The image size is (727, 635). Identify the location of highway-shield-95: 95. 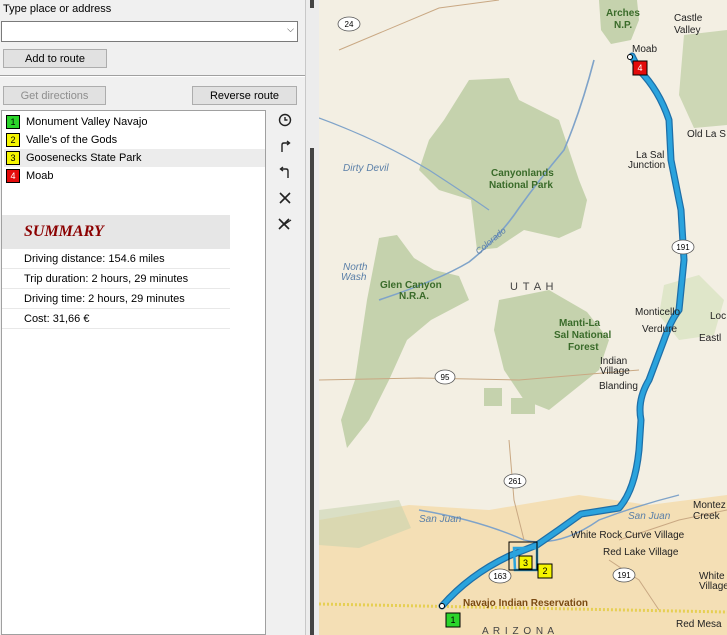
(445, 377).